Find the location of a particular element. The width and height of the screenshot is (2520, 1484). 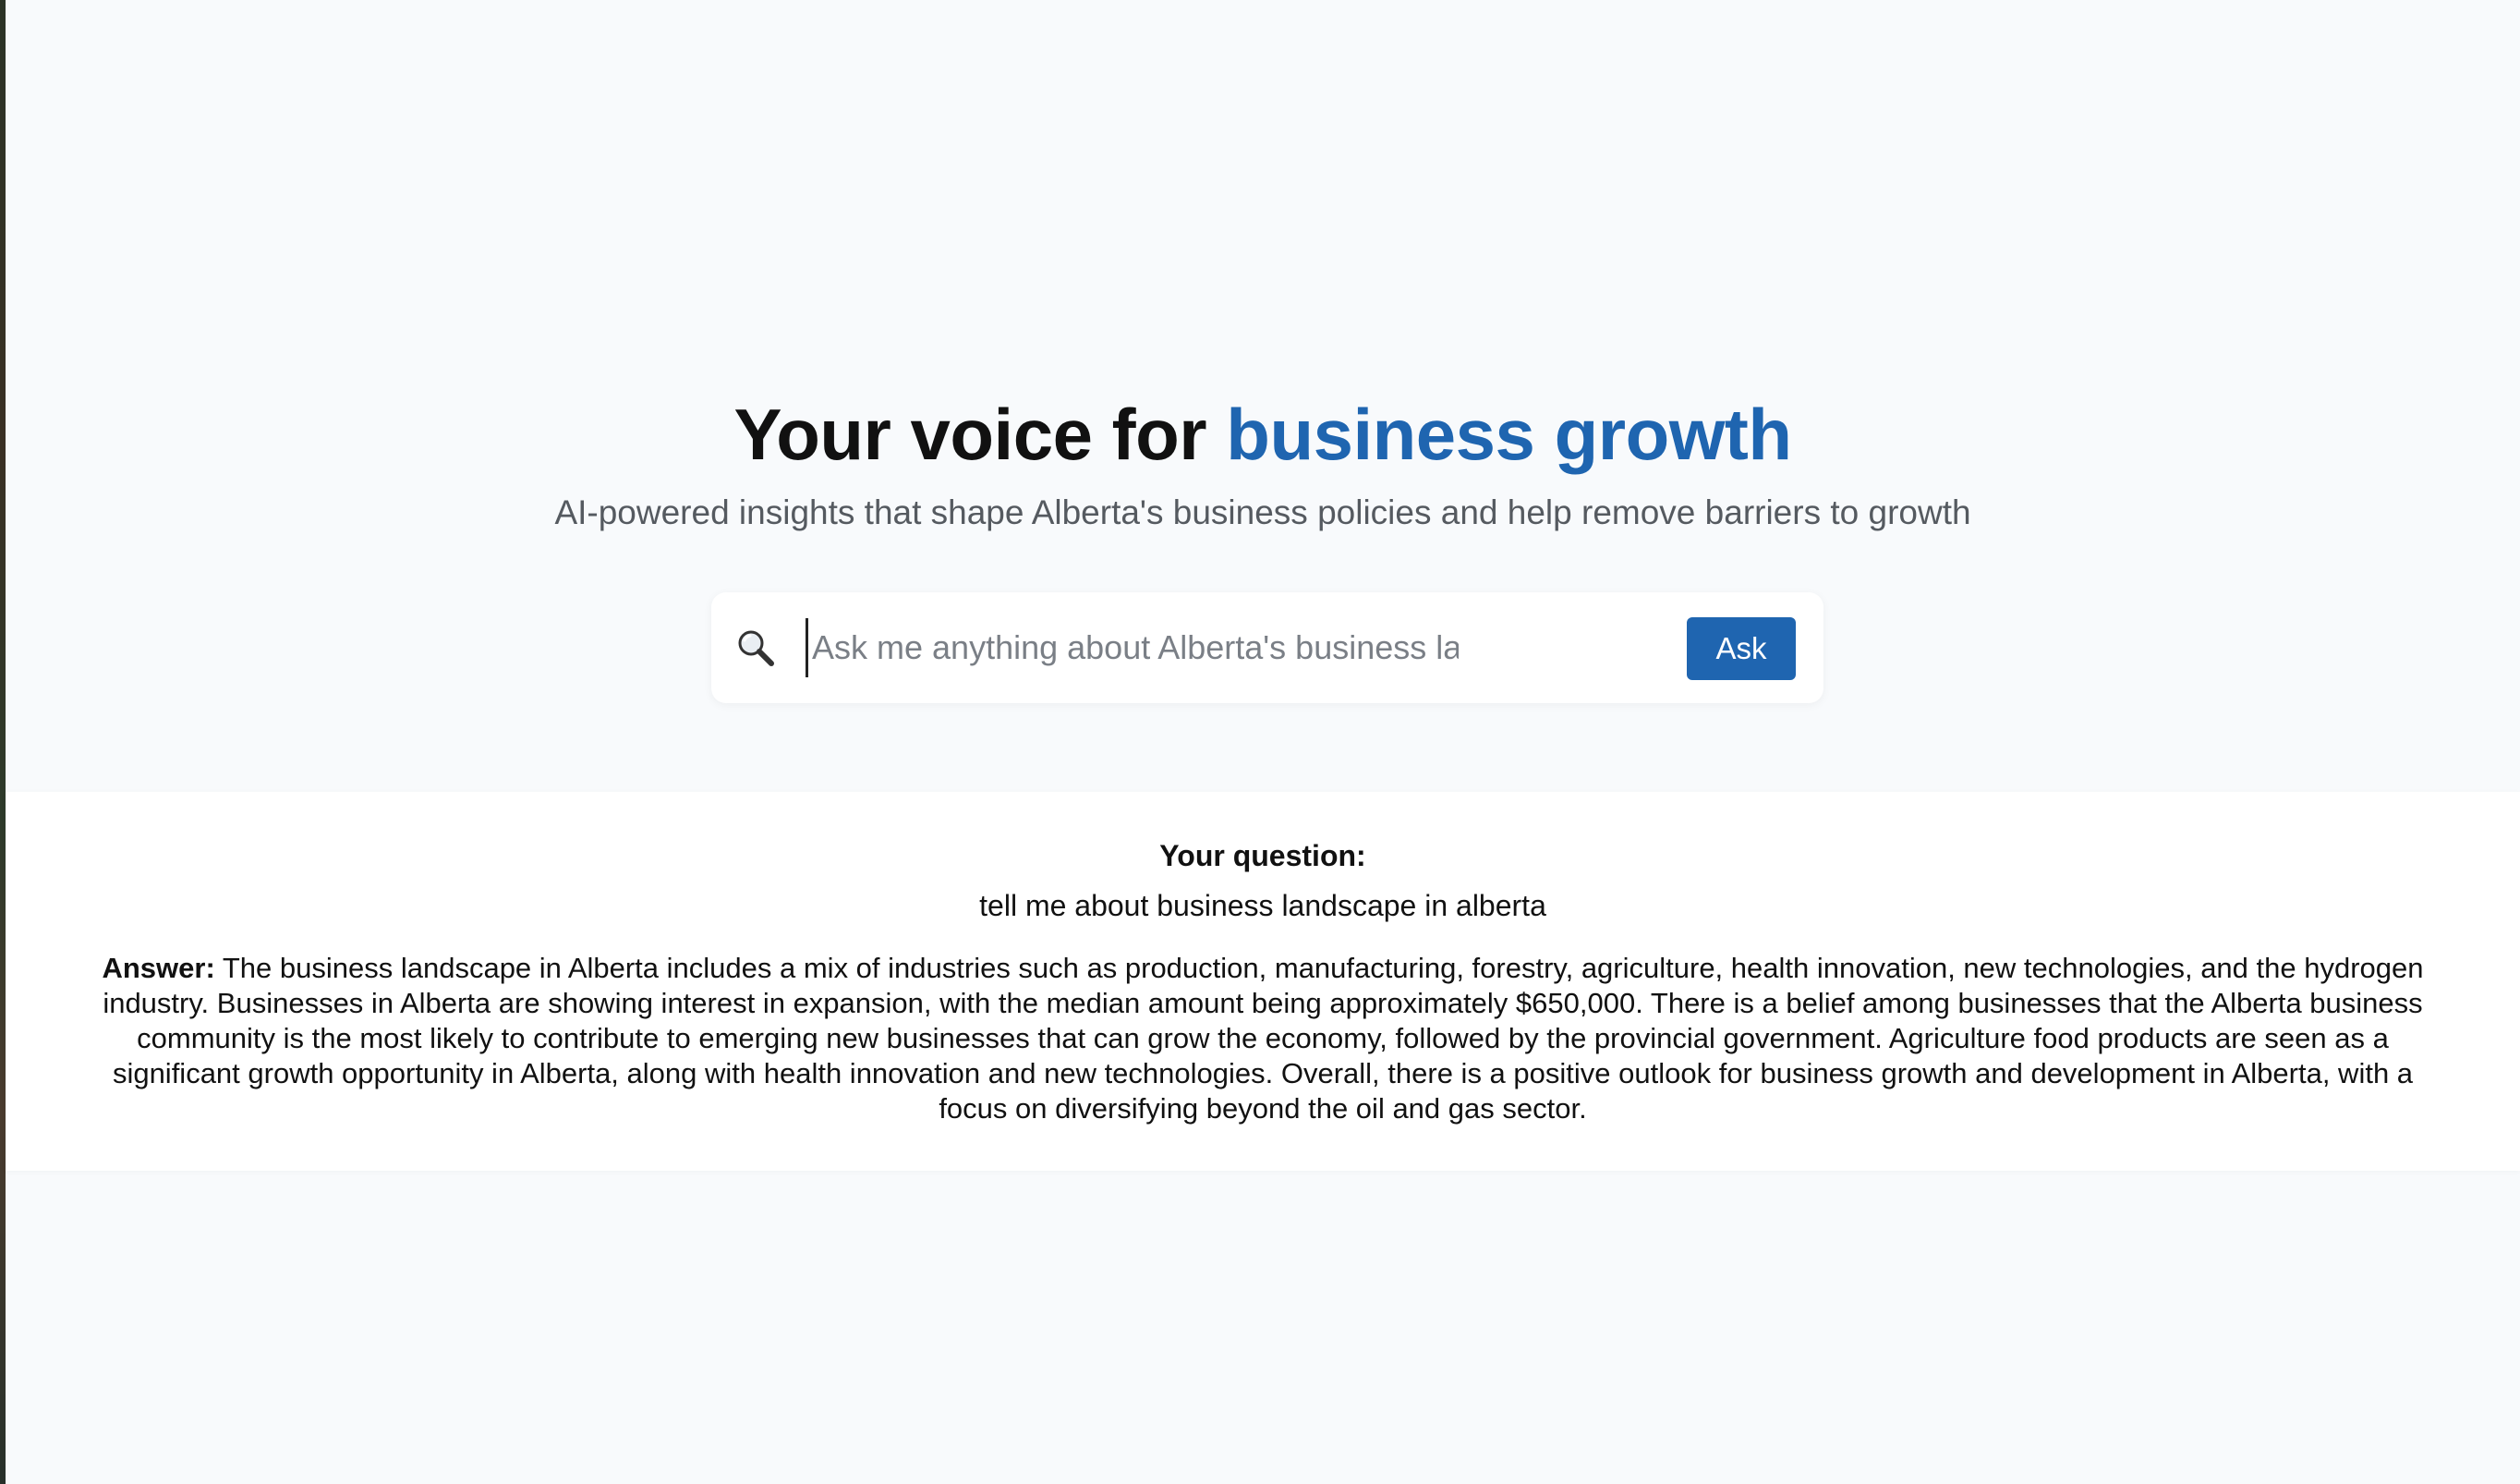

question-label: Your question: is located at coordinates (1262, 855).